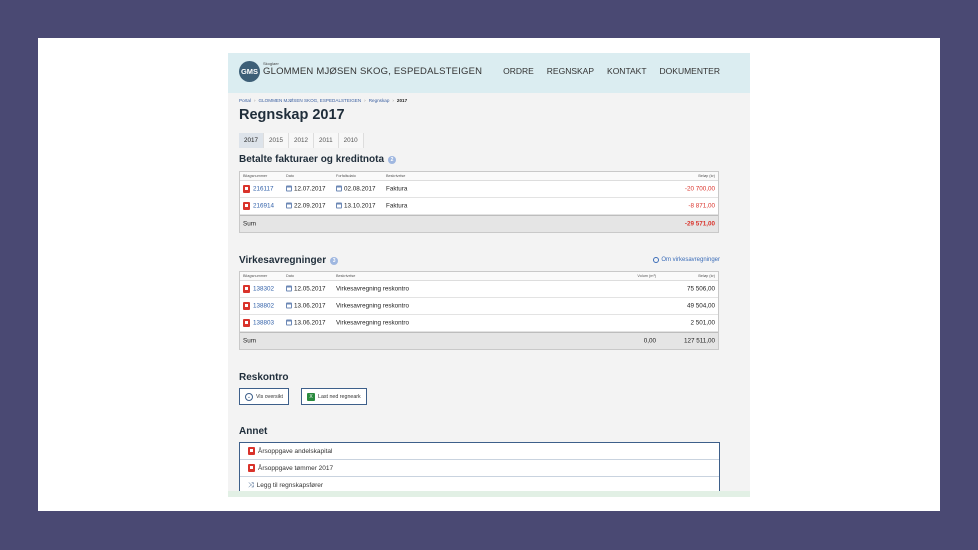  I want to click on tab-2017: 2017, so click(252, 140).